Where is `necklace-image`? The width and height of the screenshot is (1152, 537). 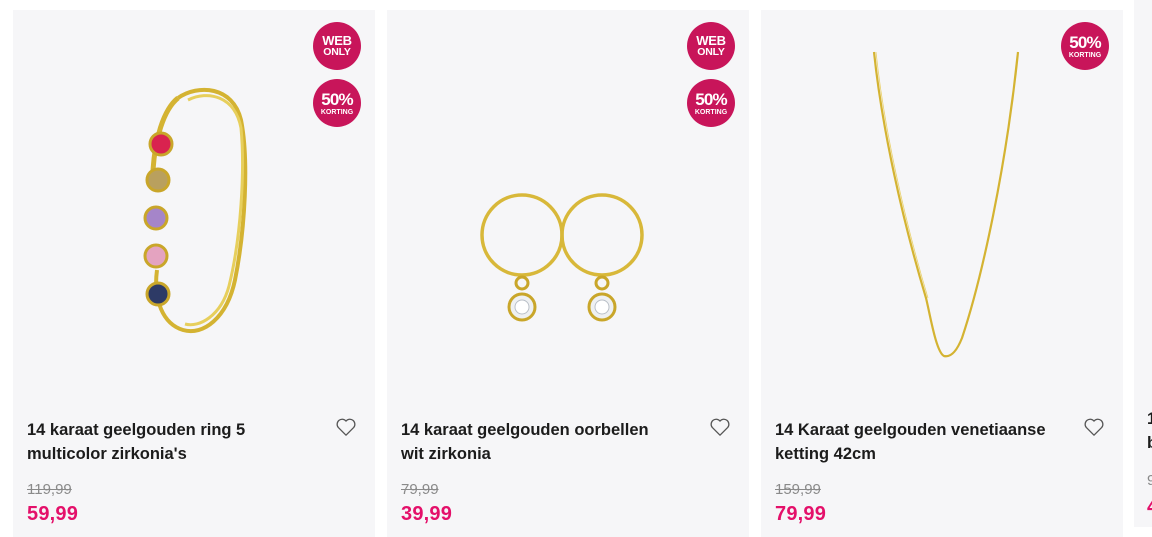 necklace-image is located at coordinates (946, 204).